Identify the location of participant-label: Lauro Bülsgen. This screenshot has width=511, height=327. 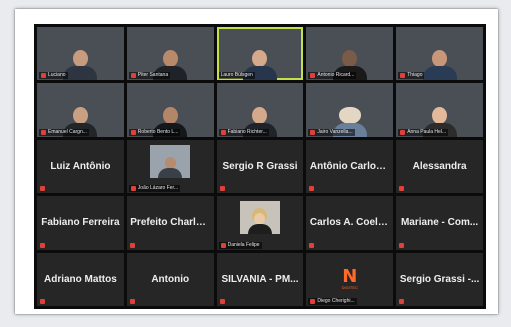
(236, 76).